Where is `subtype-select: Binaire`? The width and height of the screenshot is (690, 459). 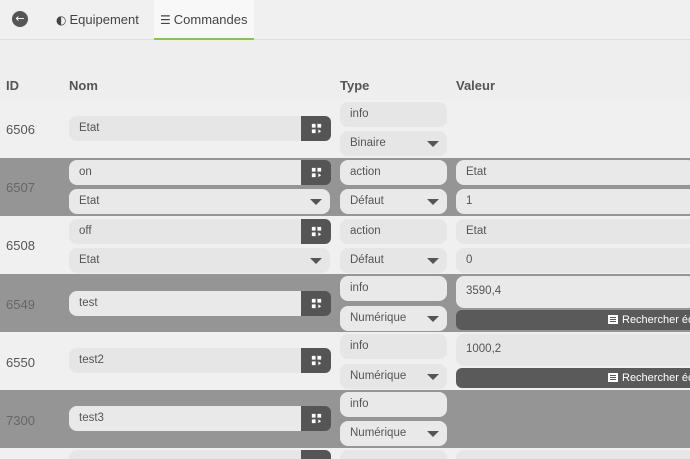 subtype-select: Binaire is located at coordinates (393, 143).